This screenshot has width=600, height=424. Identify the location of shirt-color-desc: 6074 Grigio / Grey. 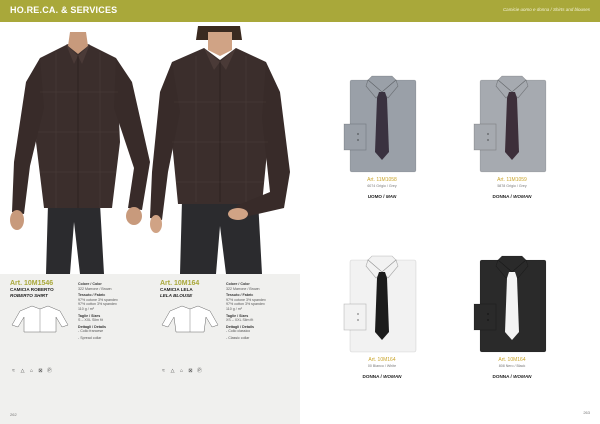
(382, 186).